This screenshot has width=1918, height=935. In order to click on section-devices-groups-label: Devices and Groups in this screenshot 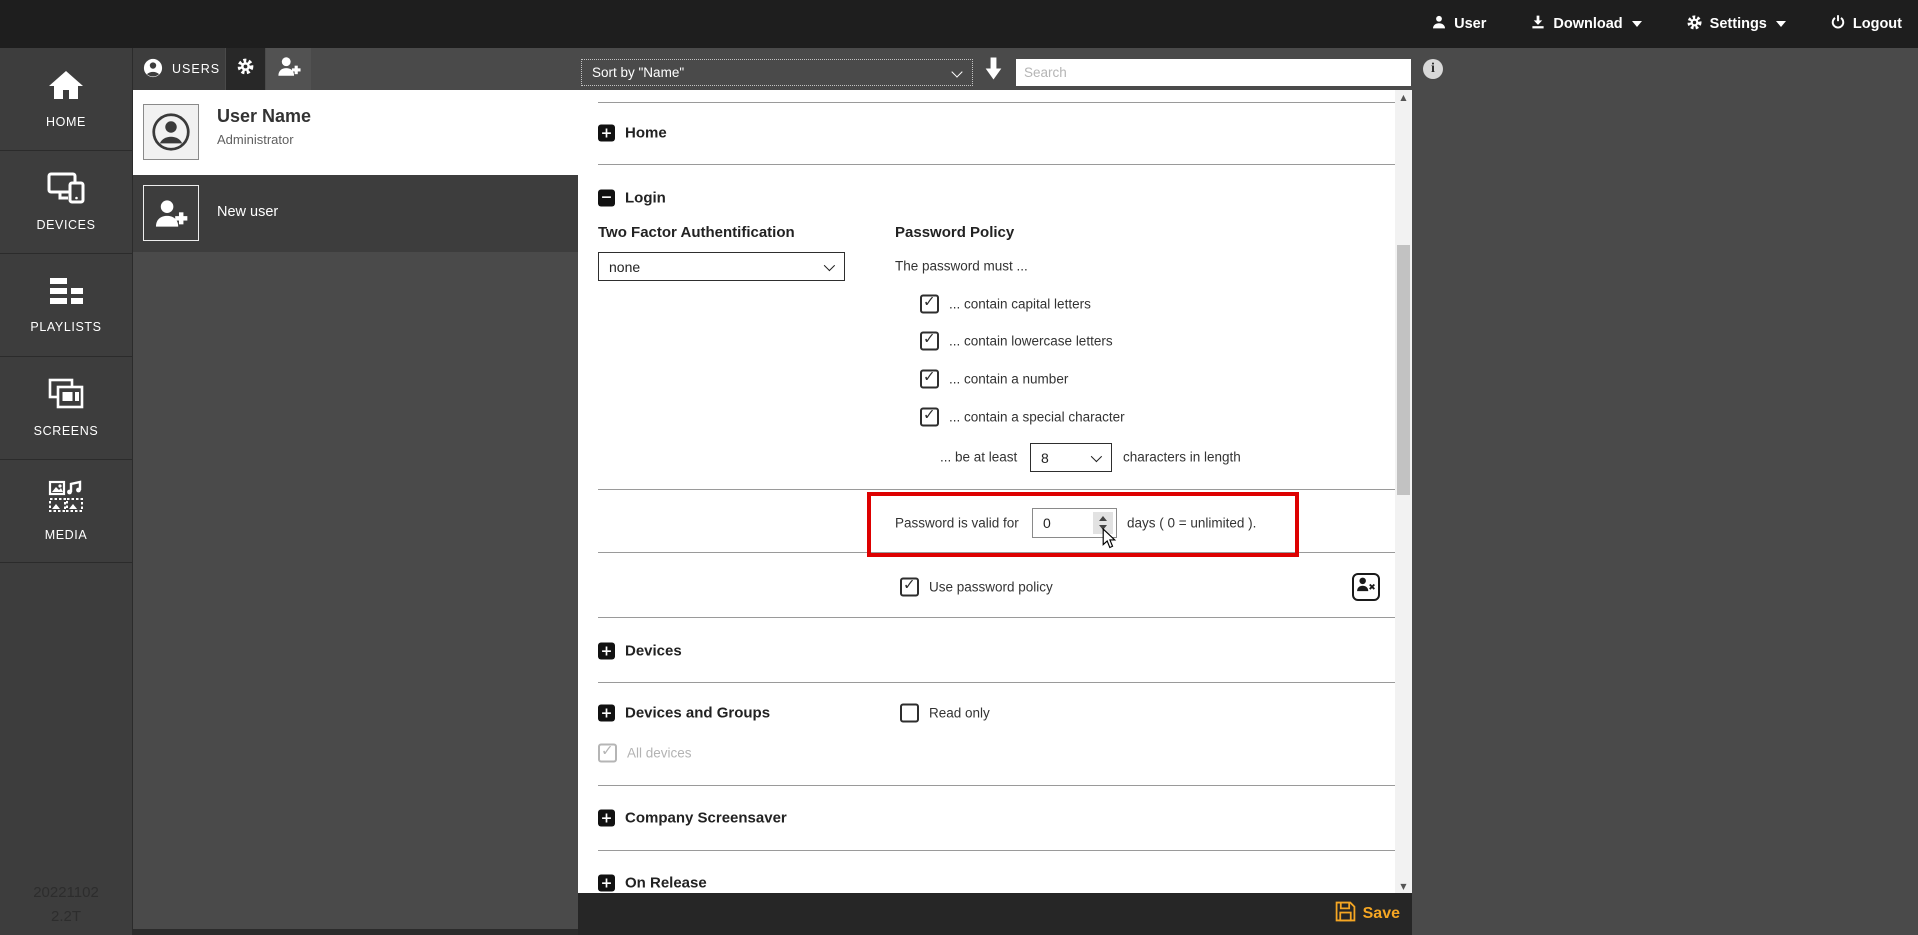, I will do `click(698, 713)`.